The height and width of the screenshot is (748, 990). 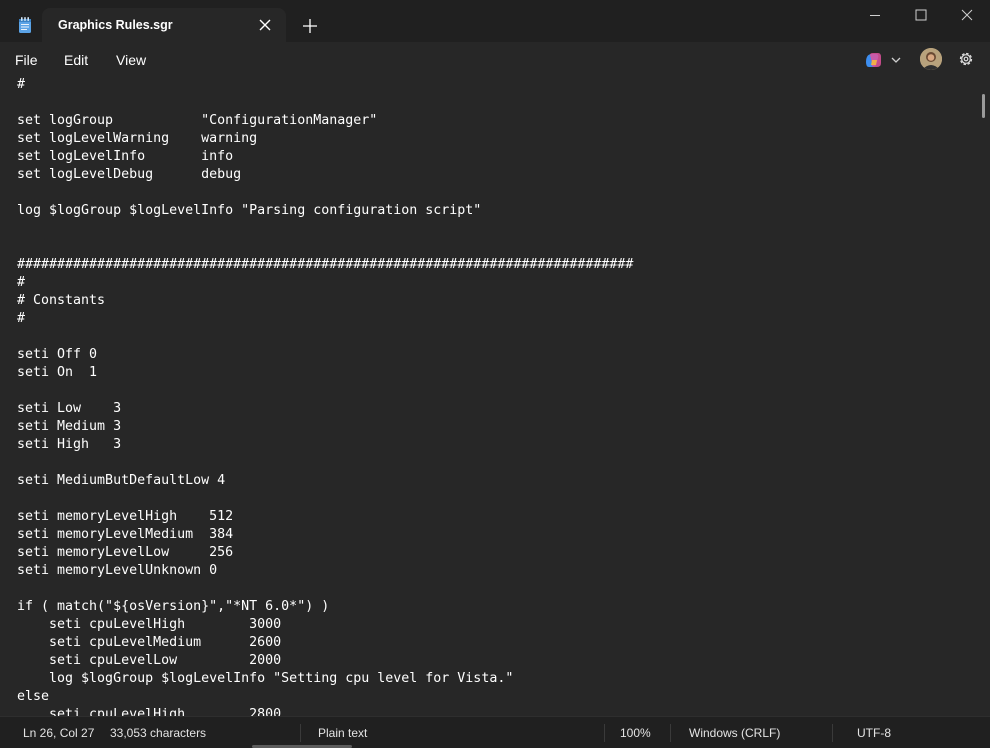 What do you see at coordinates (343, 733) in the screenshot?
I see `text-format: Plain text` at bounding box center [343, 733].